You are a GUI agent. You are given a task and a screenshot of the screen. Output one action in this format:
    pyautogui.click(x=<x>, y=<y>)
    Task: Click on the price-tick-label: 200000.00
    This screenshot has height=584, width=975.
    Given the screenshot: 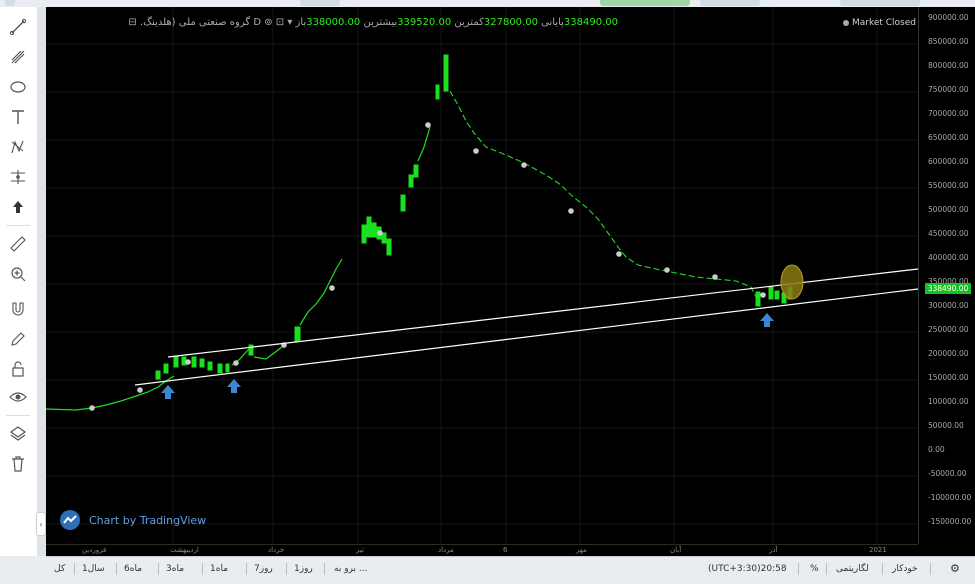 What is the action you would take?
    pyautogui.click(x=948, y=353)
    